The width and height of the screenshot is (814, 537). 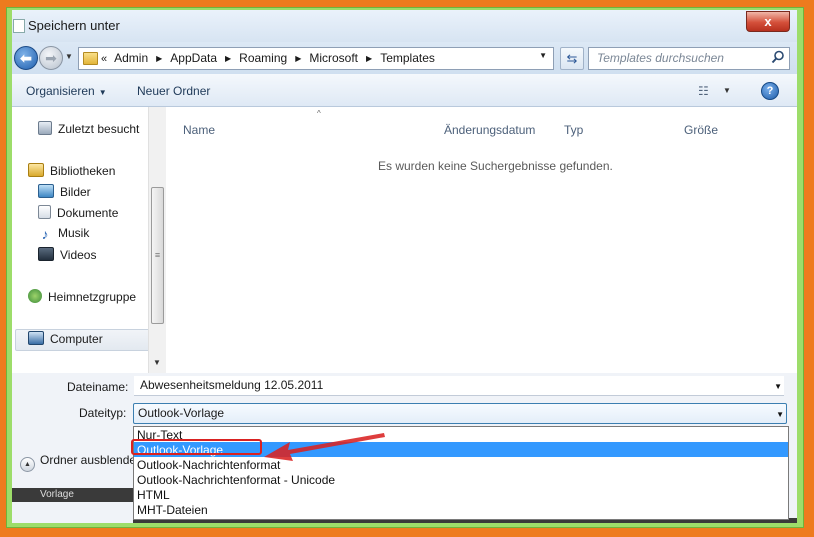 What do you see at coordinates (74, 25) in the screenshot?
I see `window-title: Speichern unter` at bounding box center [74, 25].